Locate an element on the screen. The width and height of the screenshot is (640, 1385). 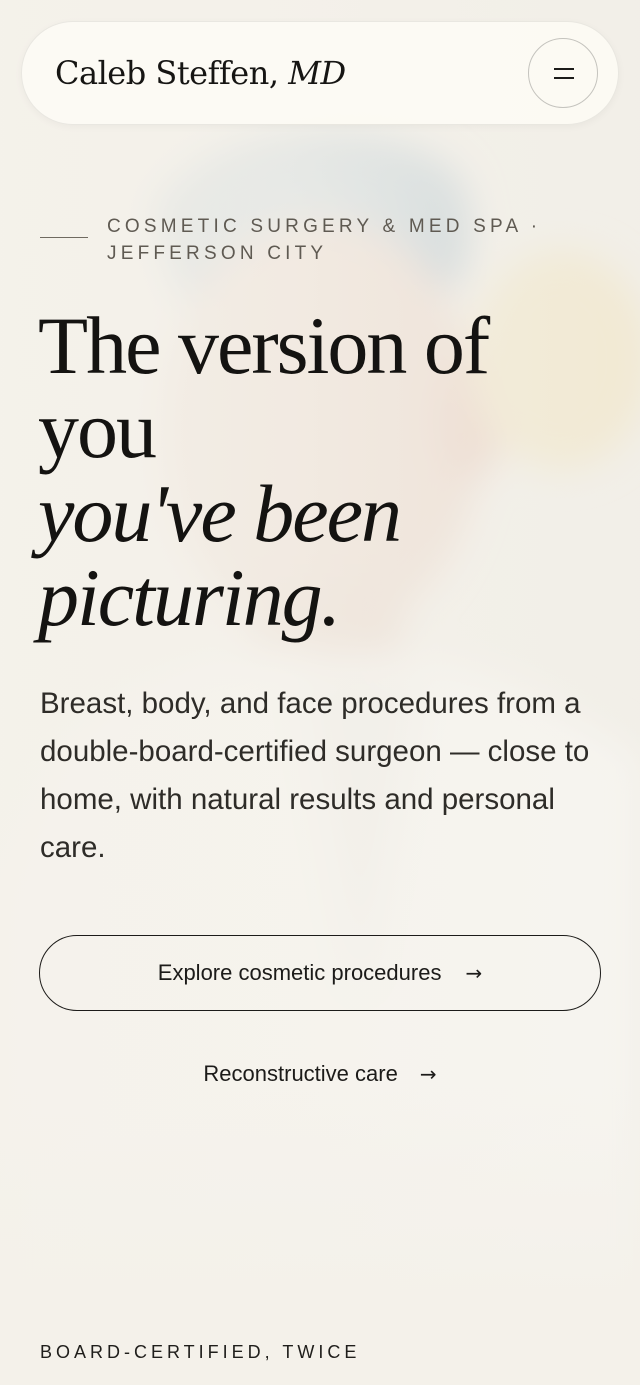
credentials-eyebrow: BOARD-CERTIFIED, TWICE is located at coordinates (200, 1352).